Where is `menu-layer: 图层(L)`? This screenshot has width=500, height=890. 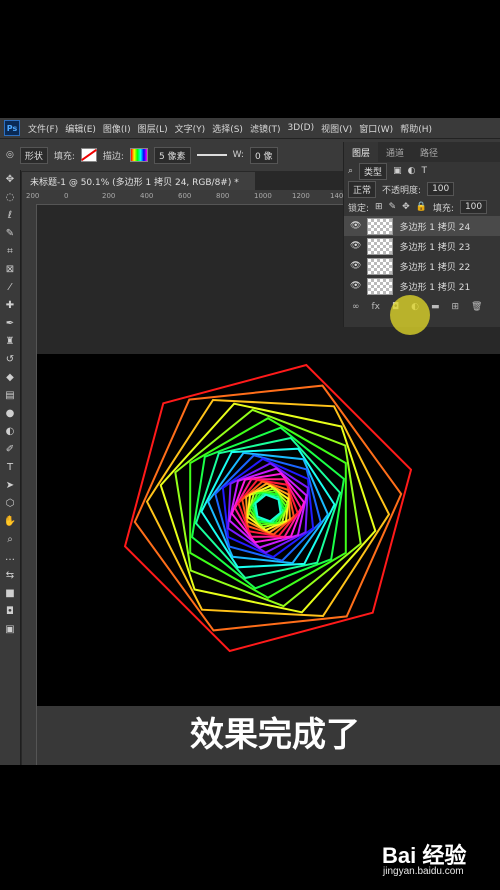 menu-layer: 图层(L) is located at coordinates (153, 128).